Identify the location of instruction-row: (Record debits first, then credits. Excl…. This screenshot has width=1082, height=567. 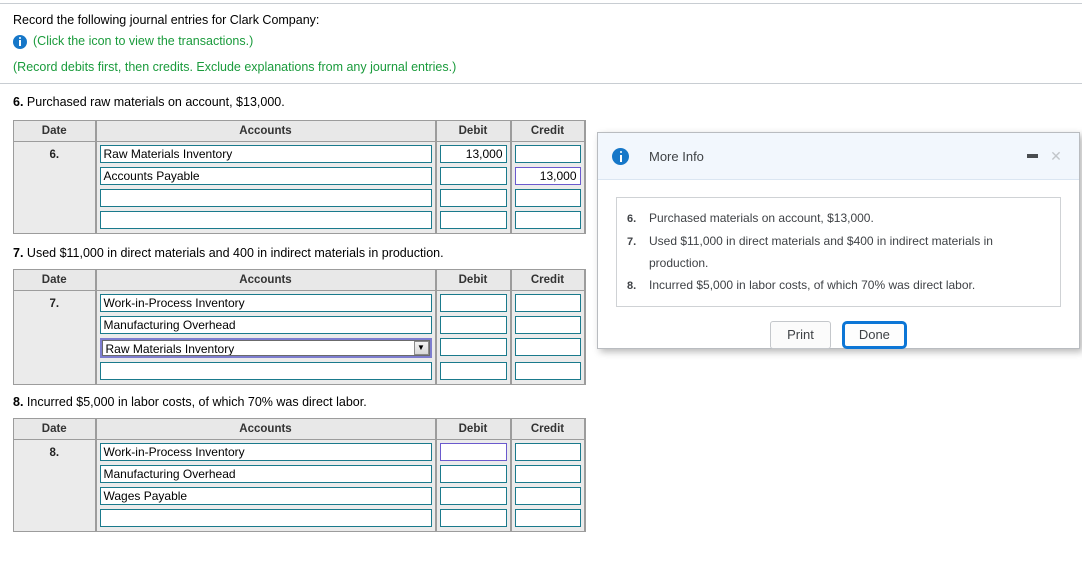
(323, 67).